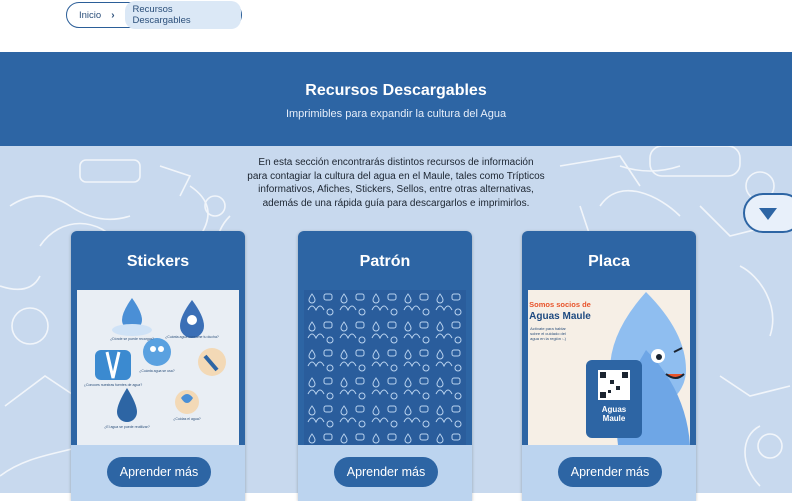 This screenshot has width=792, height=501. I want to click on breadcrumb: Inicio › Recursos Descargables, so click(154, 15).